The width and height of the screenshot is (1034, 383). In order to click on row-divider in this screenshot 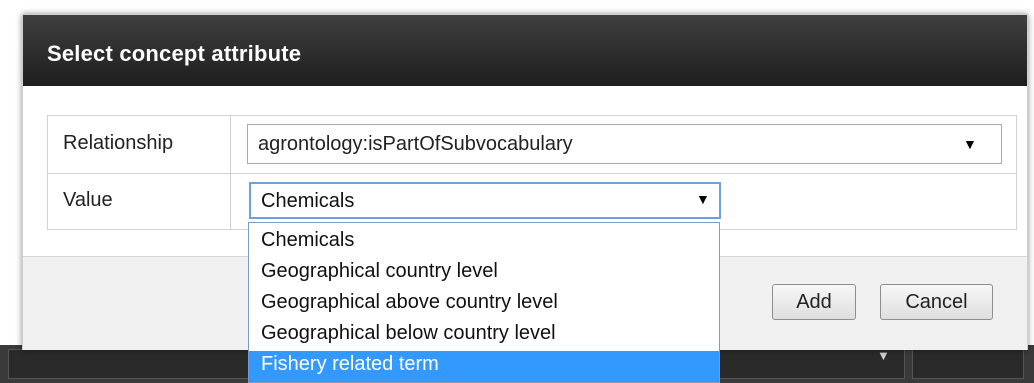, I will do `click(532, 173)`.